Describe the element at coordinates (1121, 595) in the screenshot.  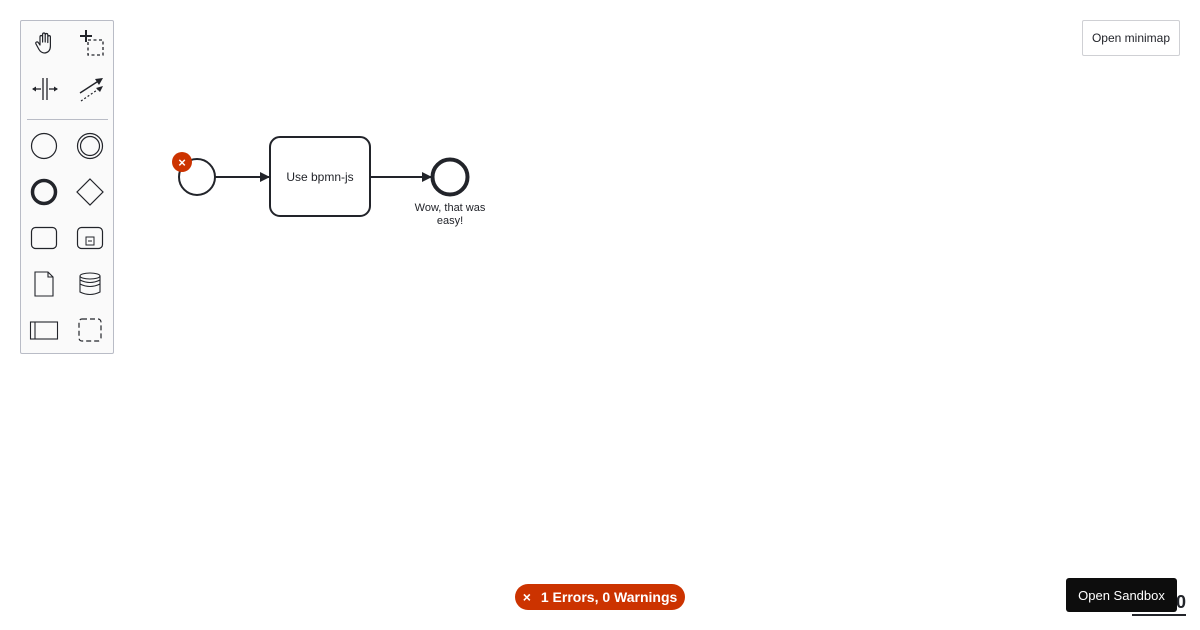
I see `open-sandbox-button: Open Sandbox` at that location.